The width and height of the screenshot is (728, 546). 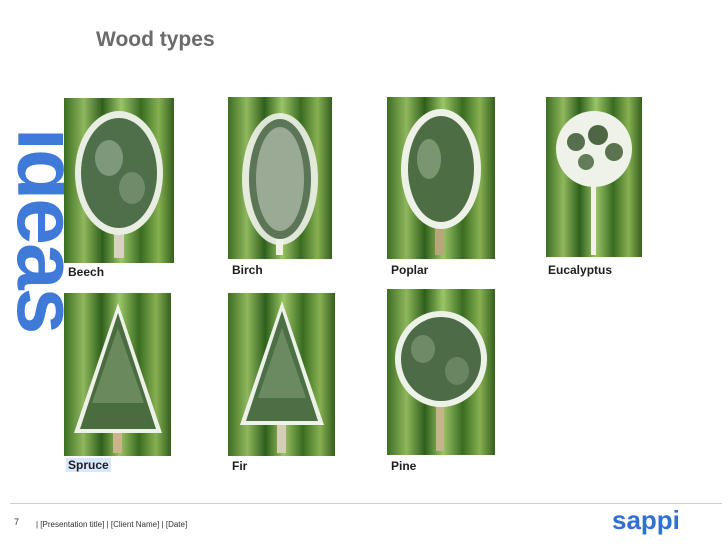 I want to click on tree-label-beech: Beech, so click(x=86, y=272).